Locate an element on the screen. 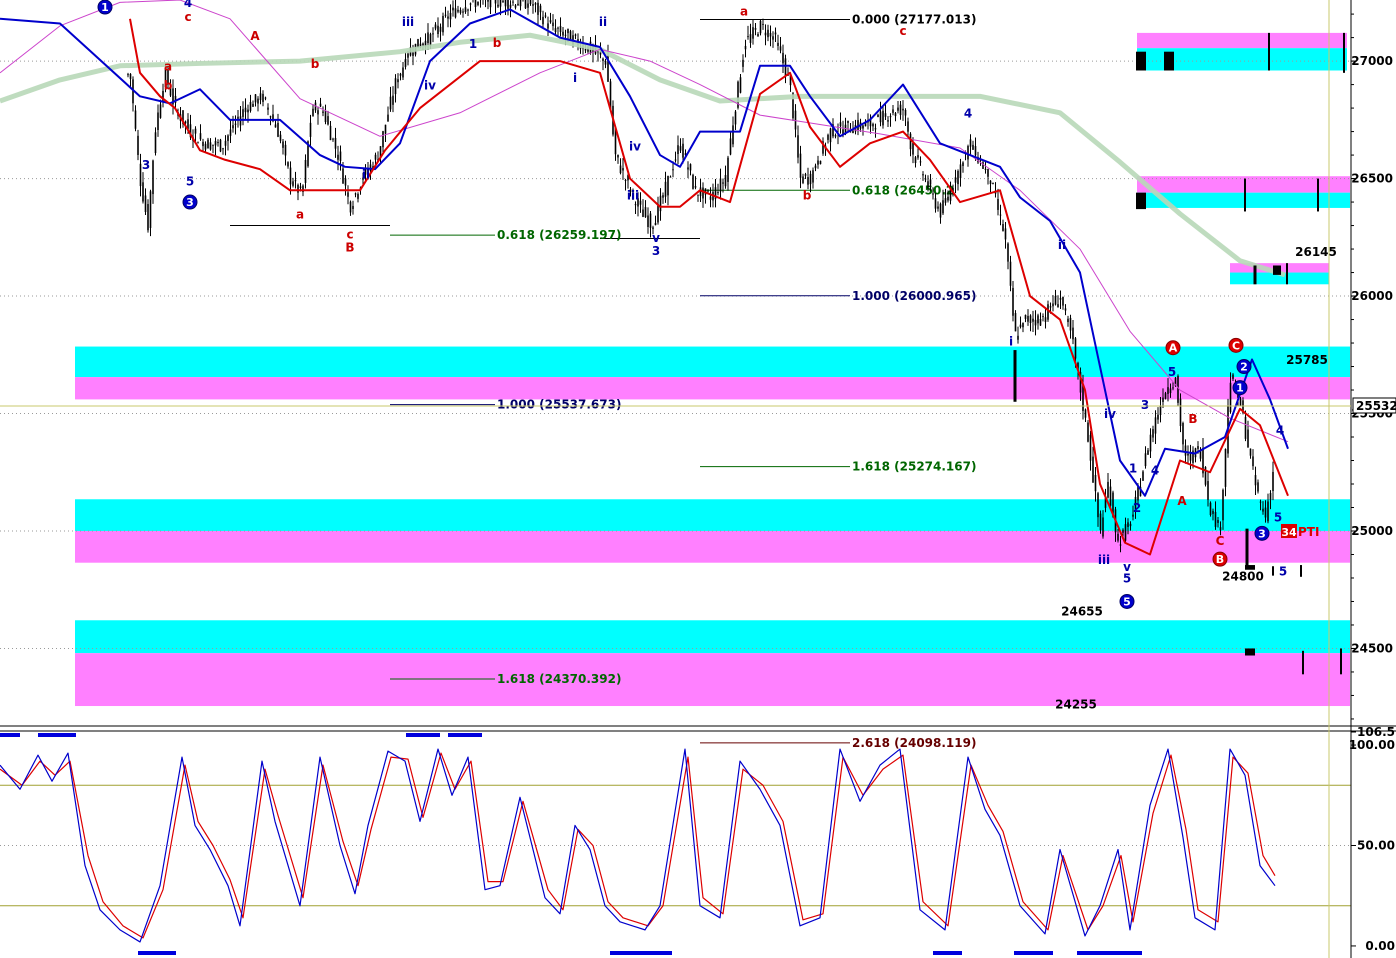 This screenshot has height=958, width=1396. wave-label-8: a is located at coordinates (300, 215).